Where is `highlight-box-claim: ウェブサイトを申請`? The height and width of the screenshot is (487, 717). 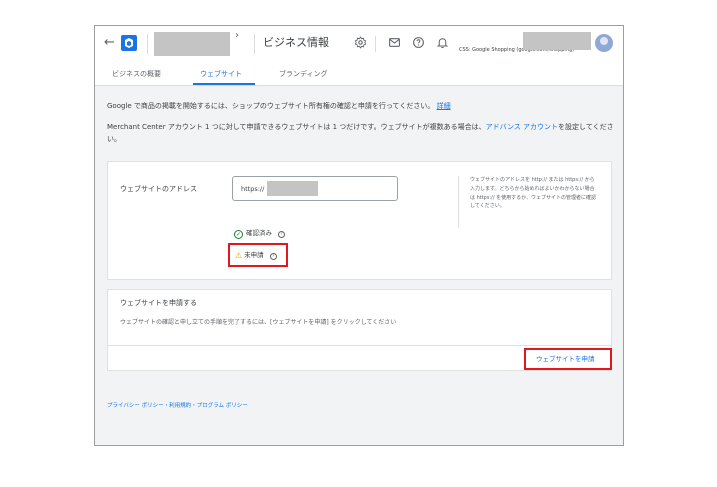
highlight-box-claim: ウェブサイトを申請 is located at coordinates (568, 359).